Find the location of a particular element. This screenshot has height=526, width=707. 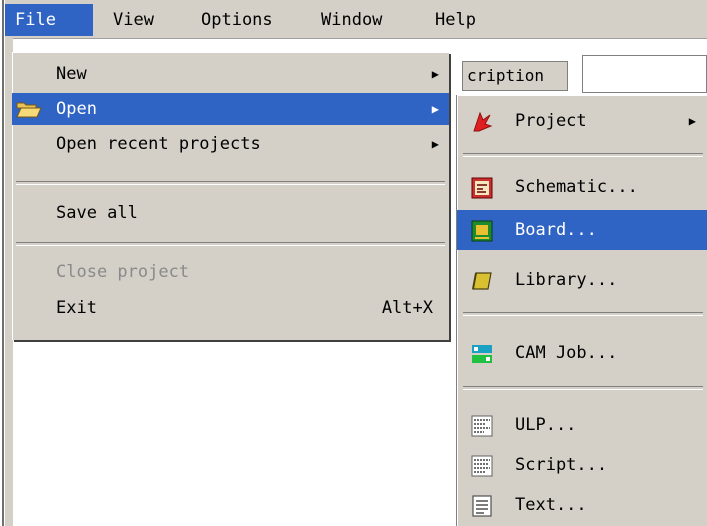

menu-item-open-recent: Open recent projects ▶ is located at coordinates (230, 144).